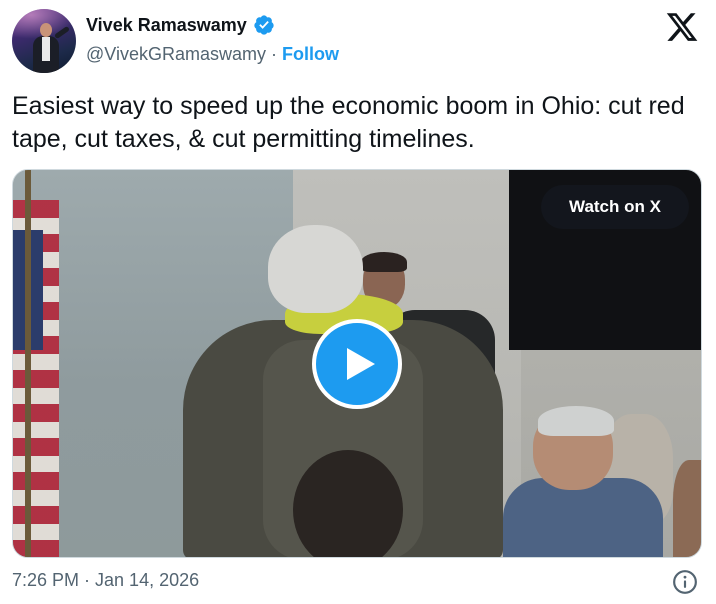  I want to click on info-icon, so click(685, 582).